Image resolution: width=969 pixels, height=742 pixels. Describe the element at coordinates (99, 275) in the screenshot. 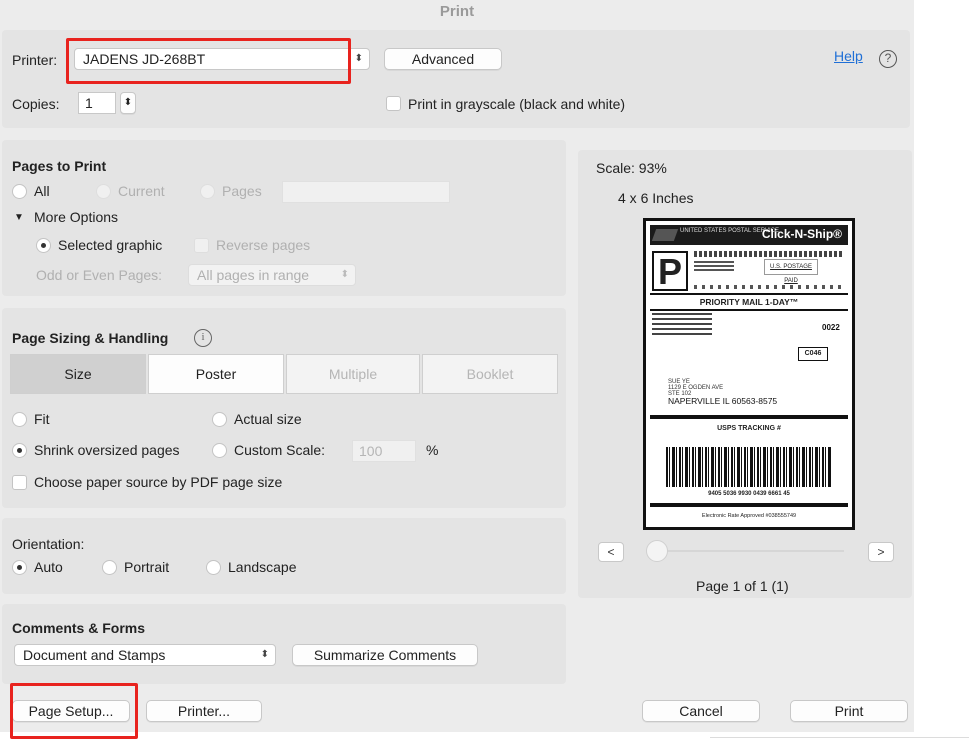

I see `odd-even-label: Odd or Even Pages:` at that location.